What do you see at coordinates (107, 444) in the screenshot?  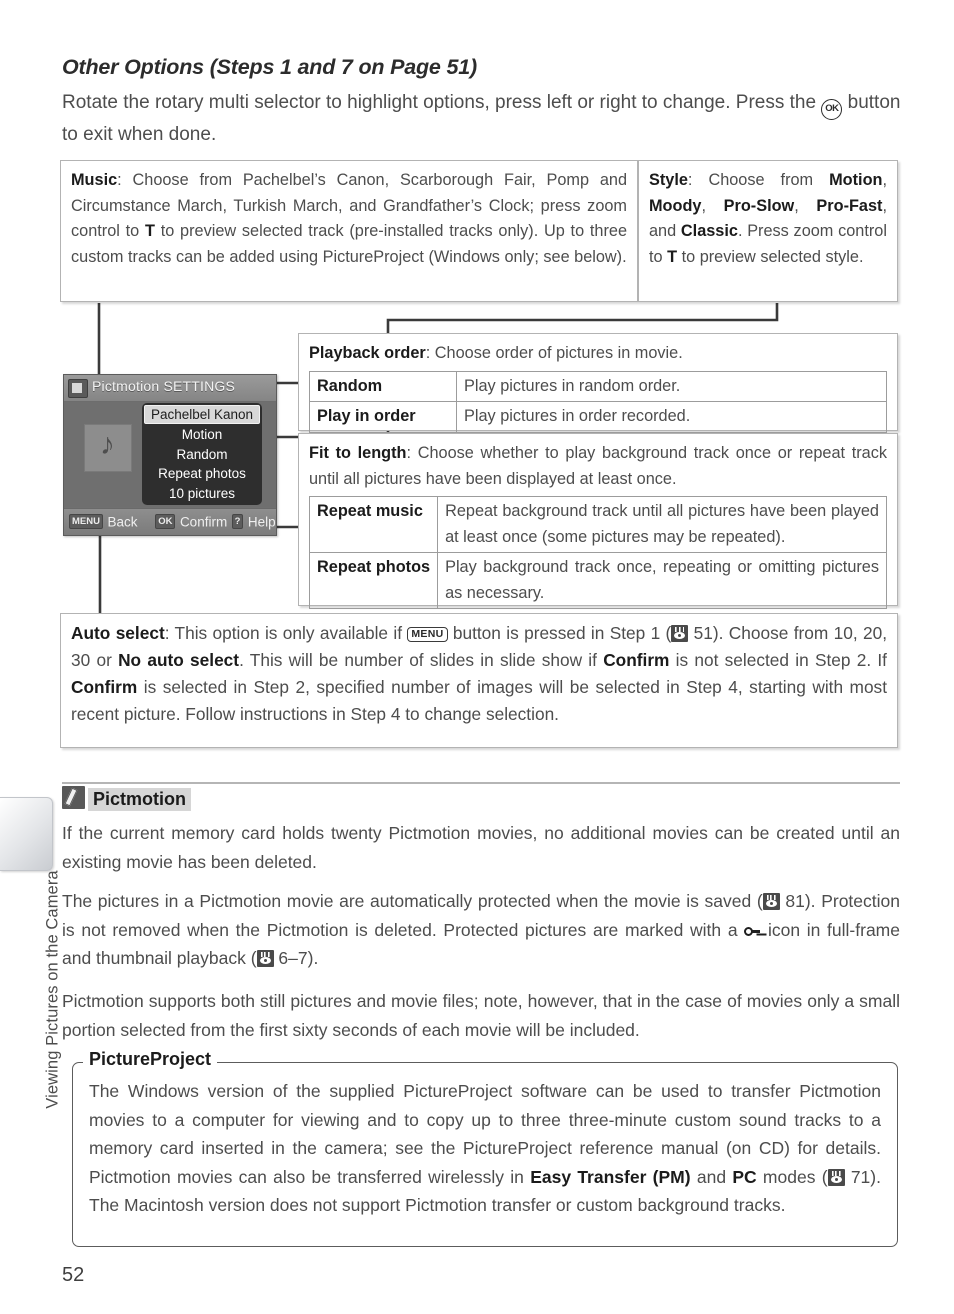 I see `music-note-icon: ♪` at bounding box center [107, 444].